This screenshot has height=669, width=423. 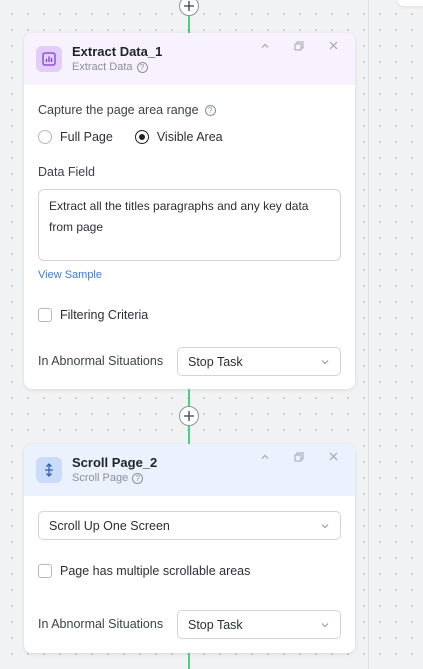 I want to click on scroll-direction-value: Scroll Up One Screen, so click(x=109, y=525).